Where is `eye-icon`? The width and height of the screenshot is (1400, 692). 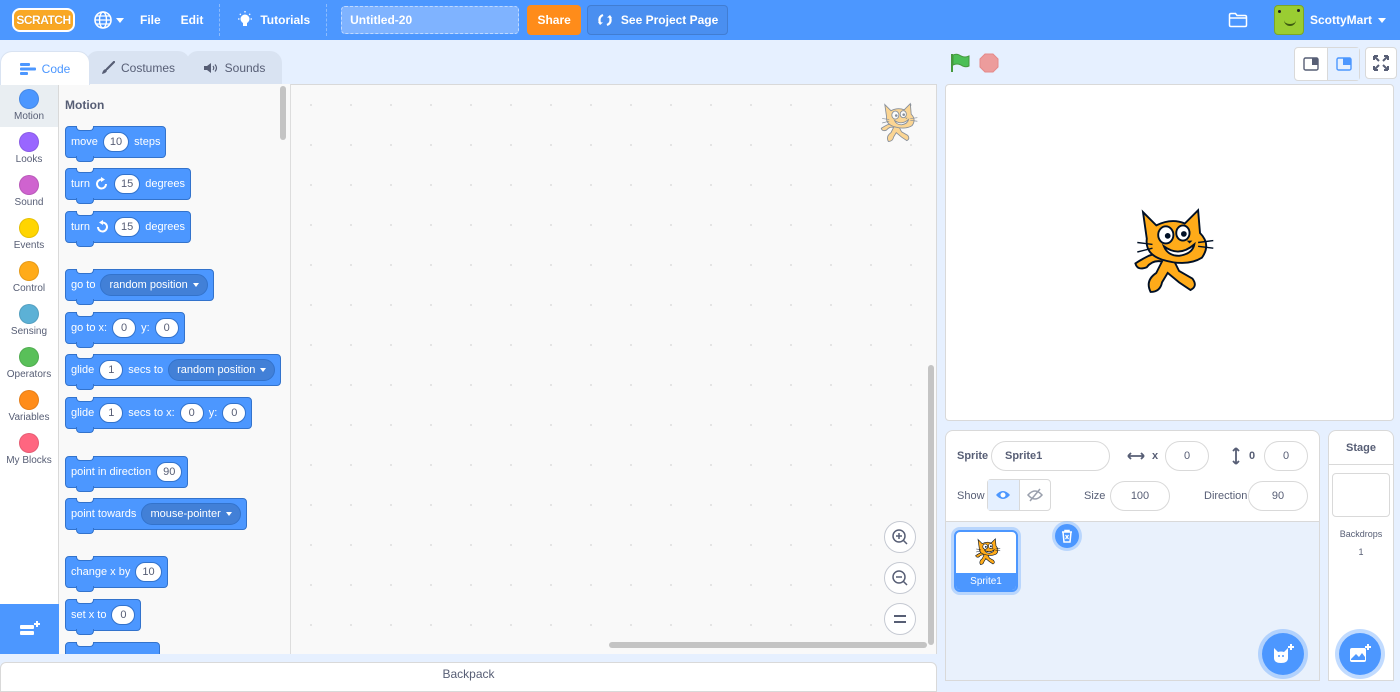
eye-icon is located at coordinates (1003, 495).